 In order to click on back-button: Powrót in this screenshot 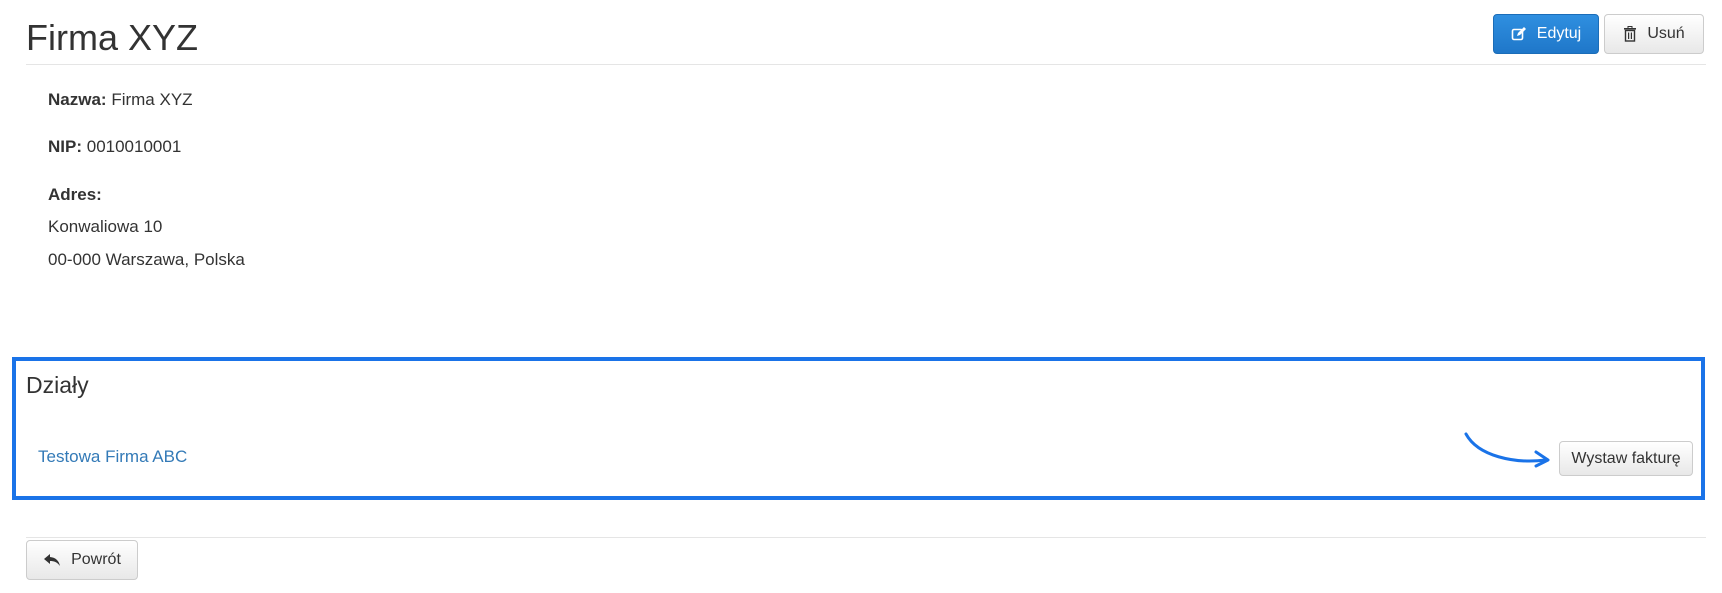, I will do `click(82, 560)`.